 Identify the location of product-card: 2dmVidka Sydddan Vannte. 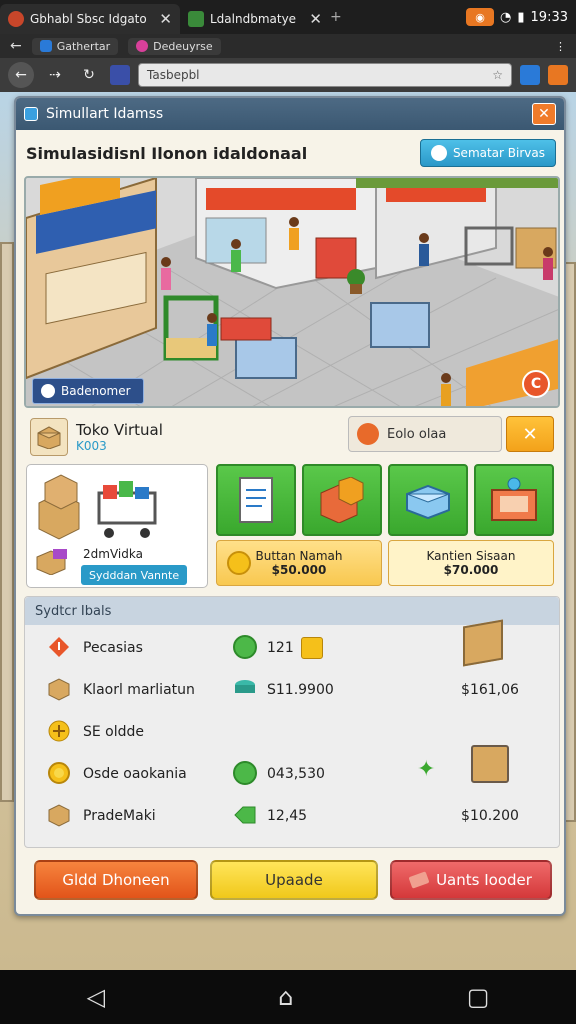
(117, 526).